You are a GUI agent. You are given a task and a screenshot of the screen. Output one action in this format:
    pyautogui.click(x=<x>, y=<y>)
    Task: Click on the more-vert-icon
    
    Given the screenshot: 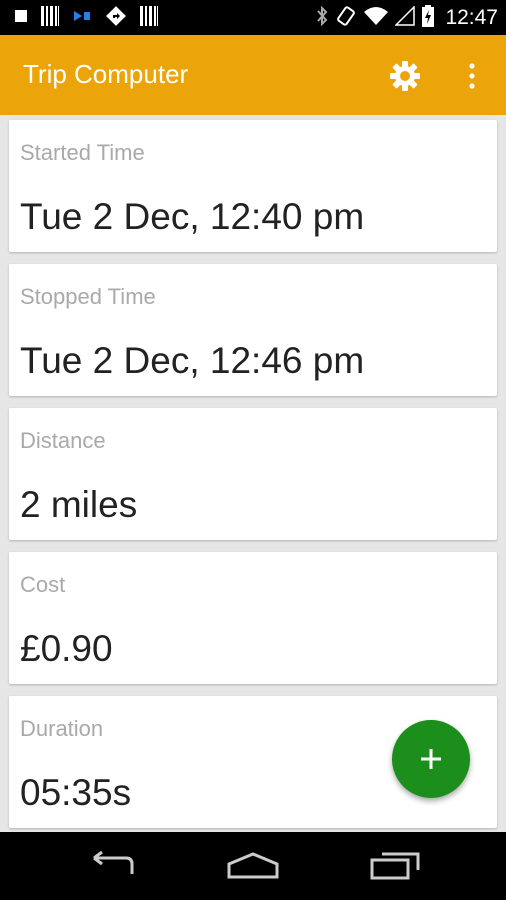 What is the action you would take?
    pyautogui.click(x=472, y=76)
    